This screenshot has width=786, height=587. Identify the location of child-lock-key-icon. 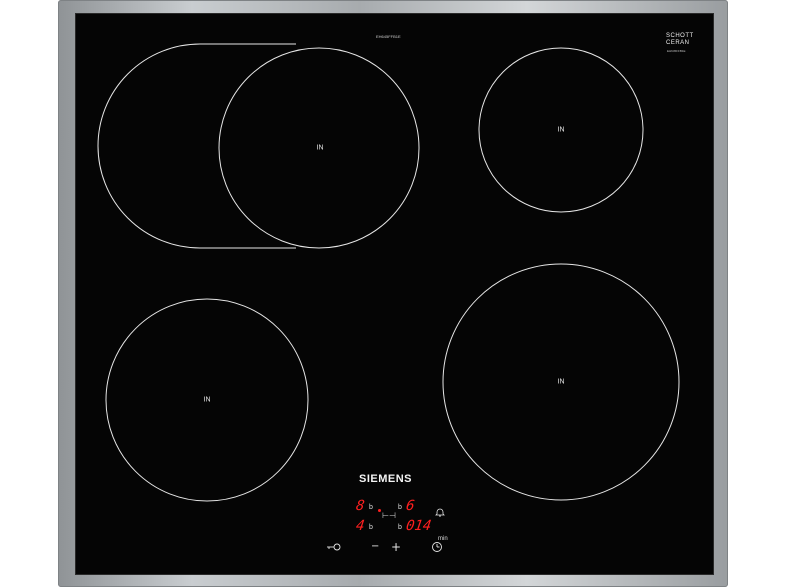
(334, 547).